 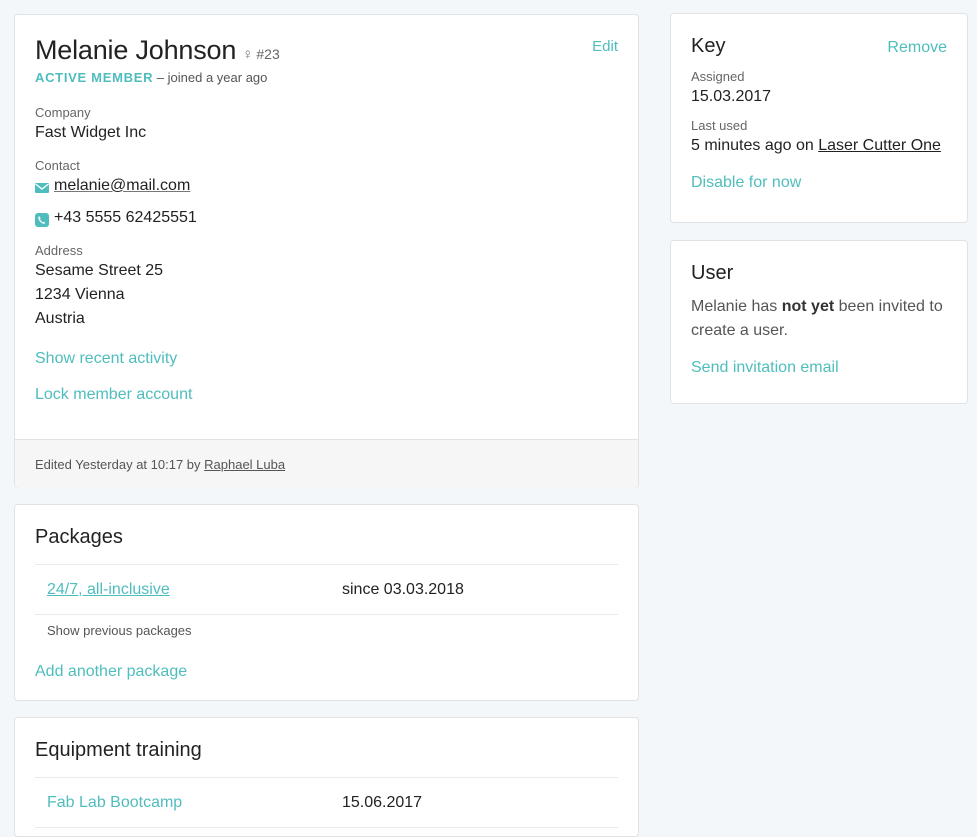 What do you see at coordinates (60, 318) in the screenshot?
I see `address-line-3: Austria` at bounding box center [60, 318].